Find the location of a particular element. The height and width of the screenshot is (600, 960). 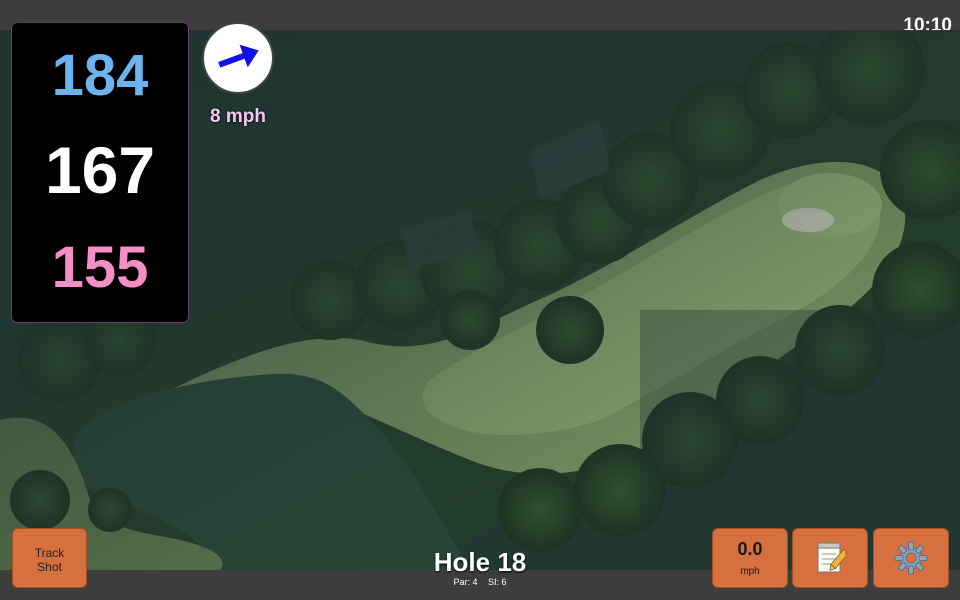

front-distance: 155 is located at coordinates (100, 267).